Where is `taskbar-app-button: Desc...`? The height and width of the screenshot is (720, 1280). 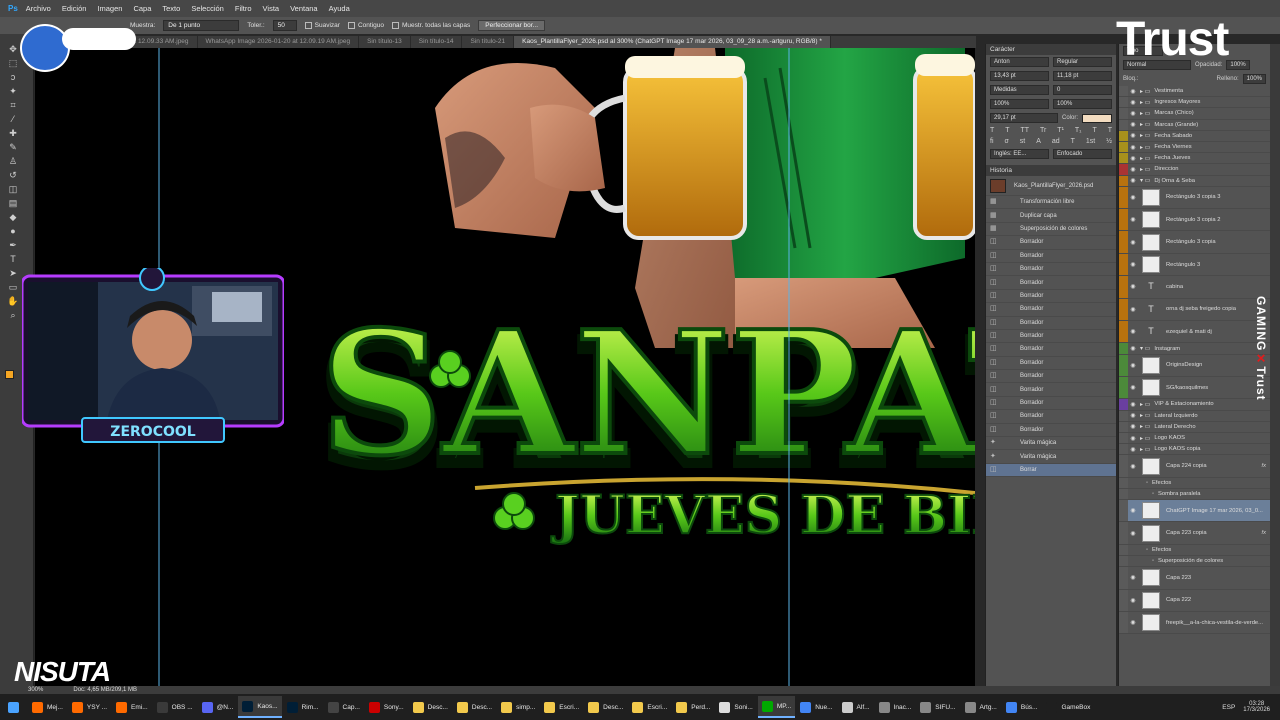 taskbar-app-button: Desc... is located at coordinates (605, 707).